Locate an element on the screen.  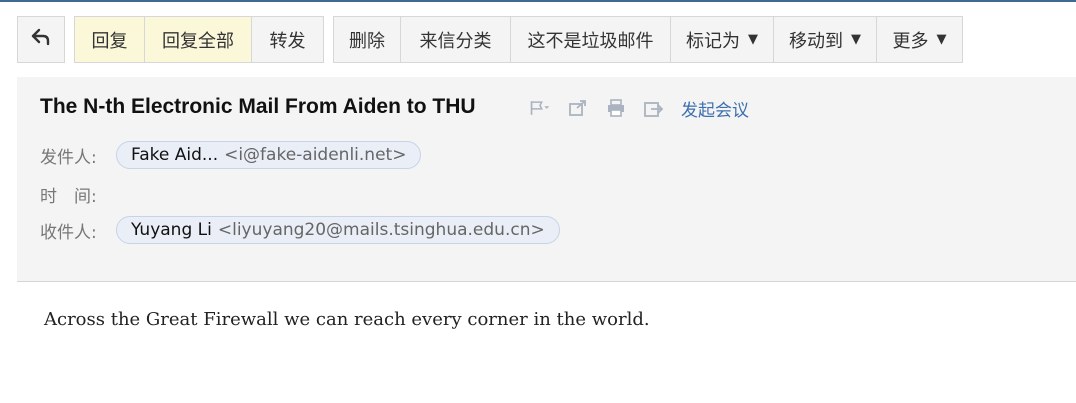
mark-as-button: 标记为 ▼ is located at coordinates (722, 39).